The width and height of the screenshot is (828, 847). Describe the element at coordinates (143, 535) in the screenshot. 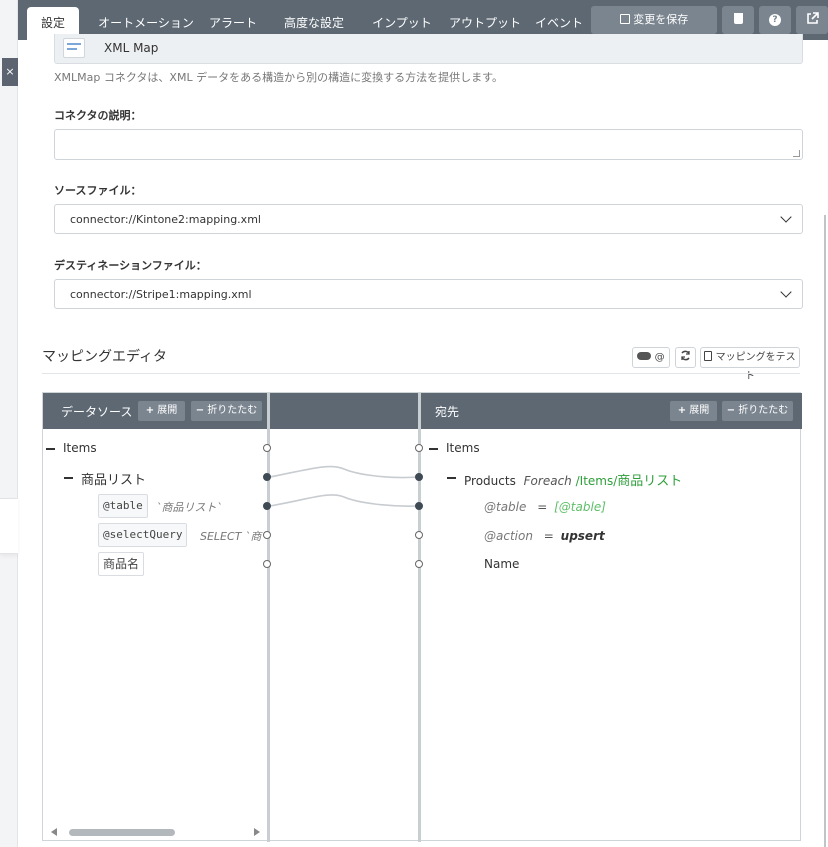

I see `source-attr-selectquery: @selectQuery` at that location.